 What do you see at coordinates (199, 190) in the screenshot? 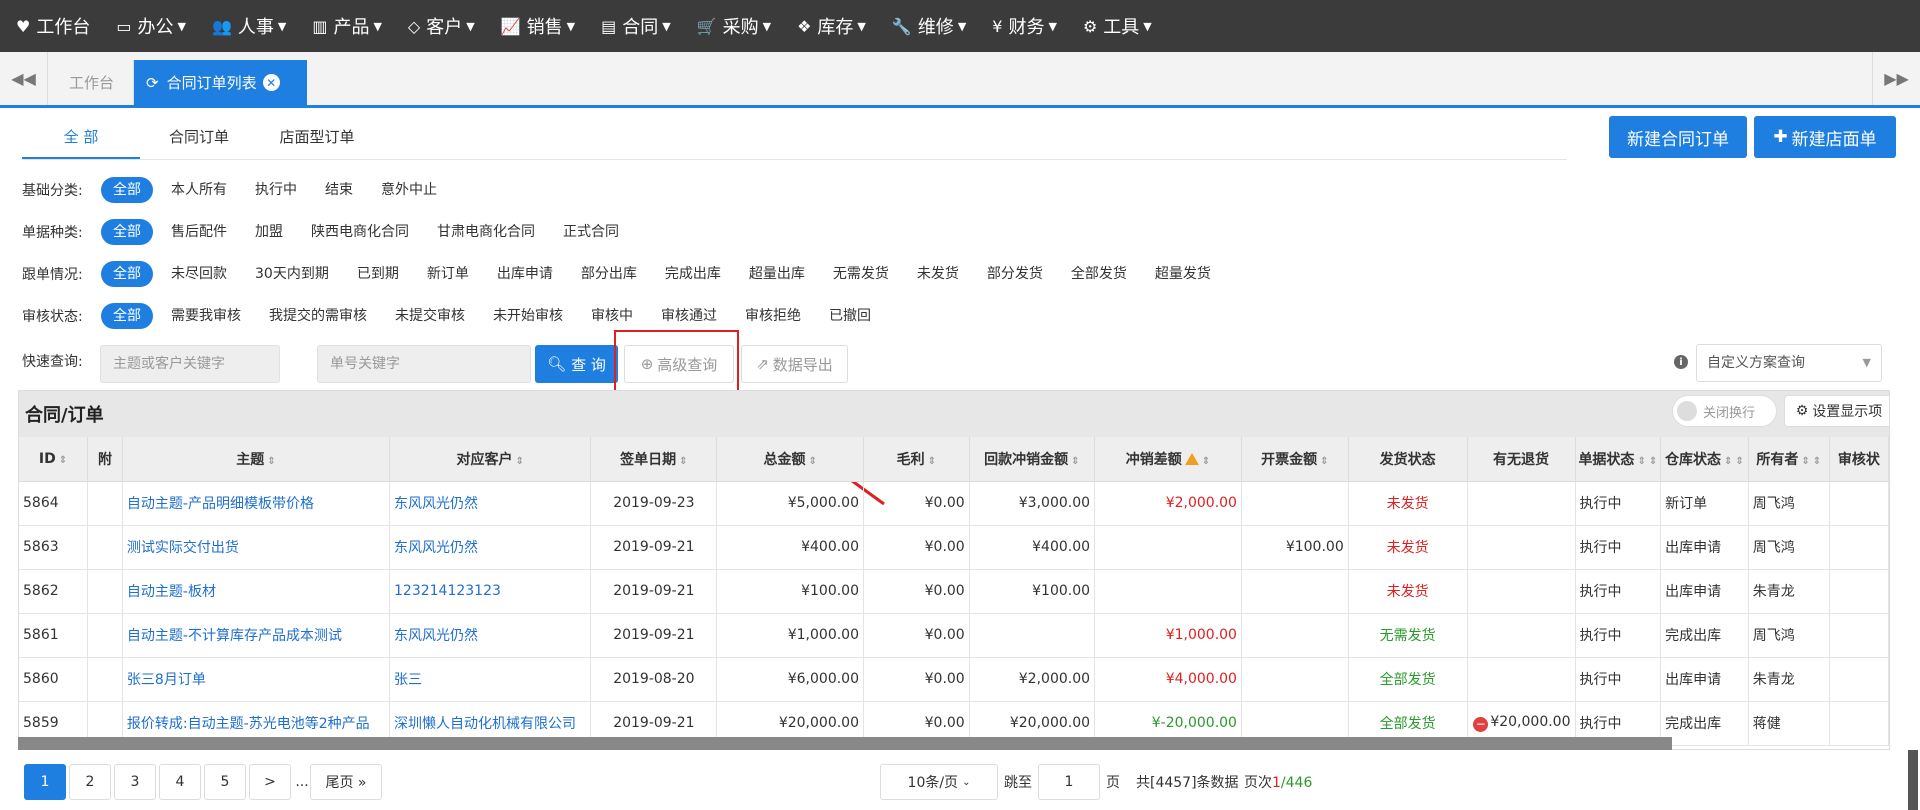
I see `filter-chip: 本人所有` at bounding box center [199, 190].